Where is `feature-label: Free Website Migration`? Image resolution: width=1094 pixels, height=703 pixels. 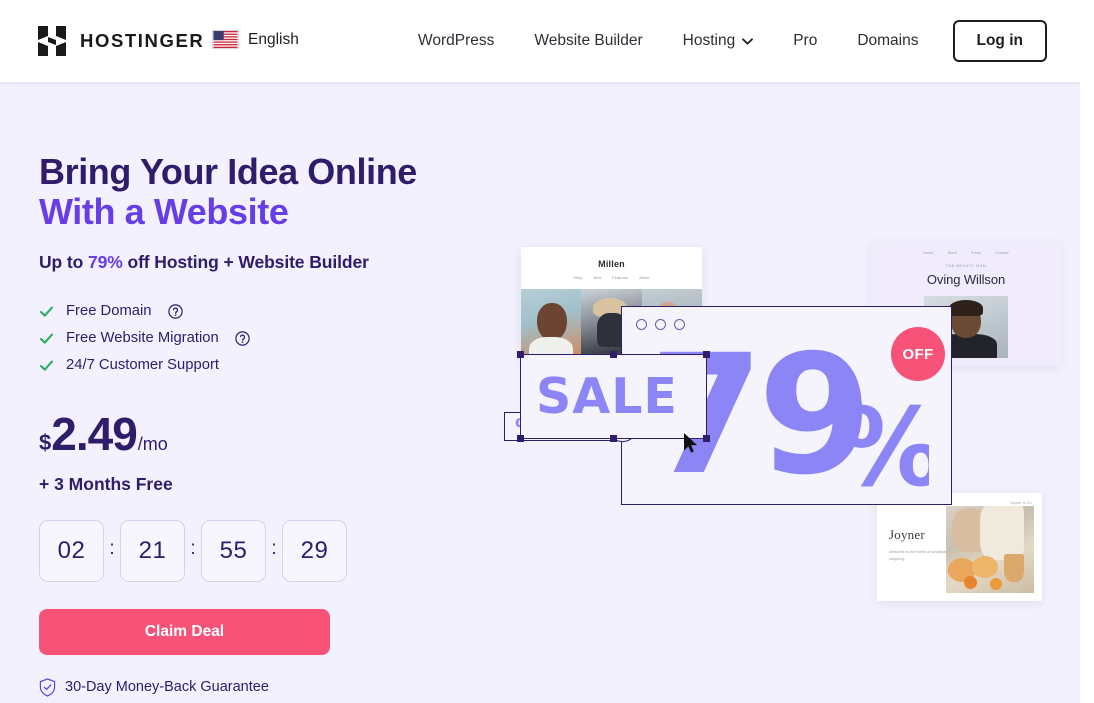
feature-label: Free Website Migration is located at coordinates (142, 338).